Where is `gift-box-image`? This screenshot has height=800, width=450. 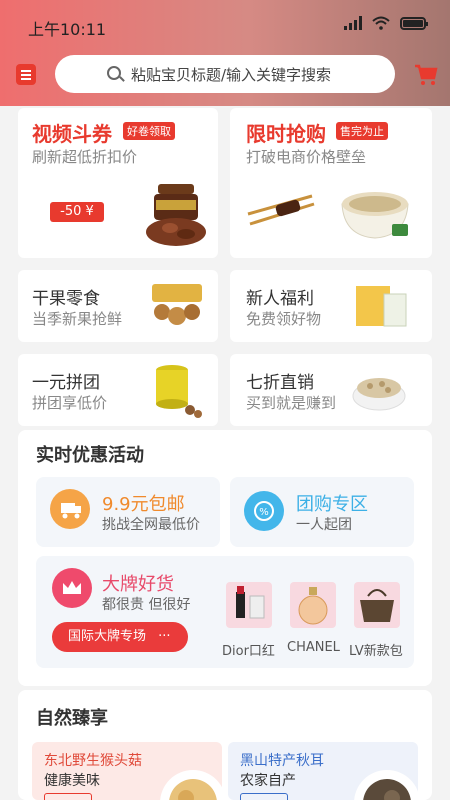
gift-box-image is located at coordinates (381, 306).